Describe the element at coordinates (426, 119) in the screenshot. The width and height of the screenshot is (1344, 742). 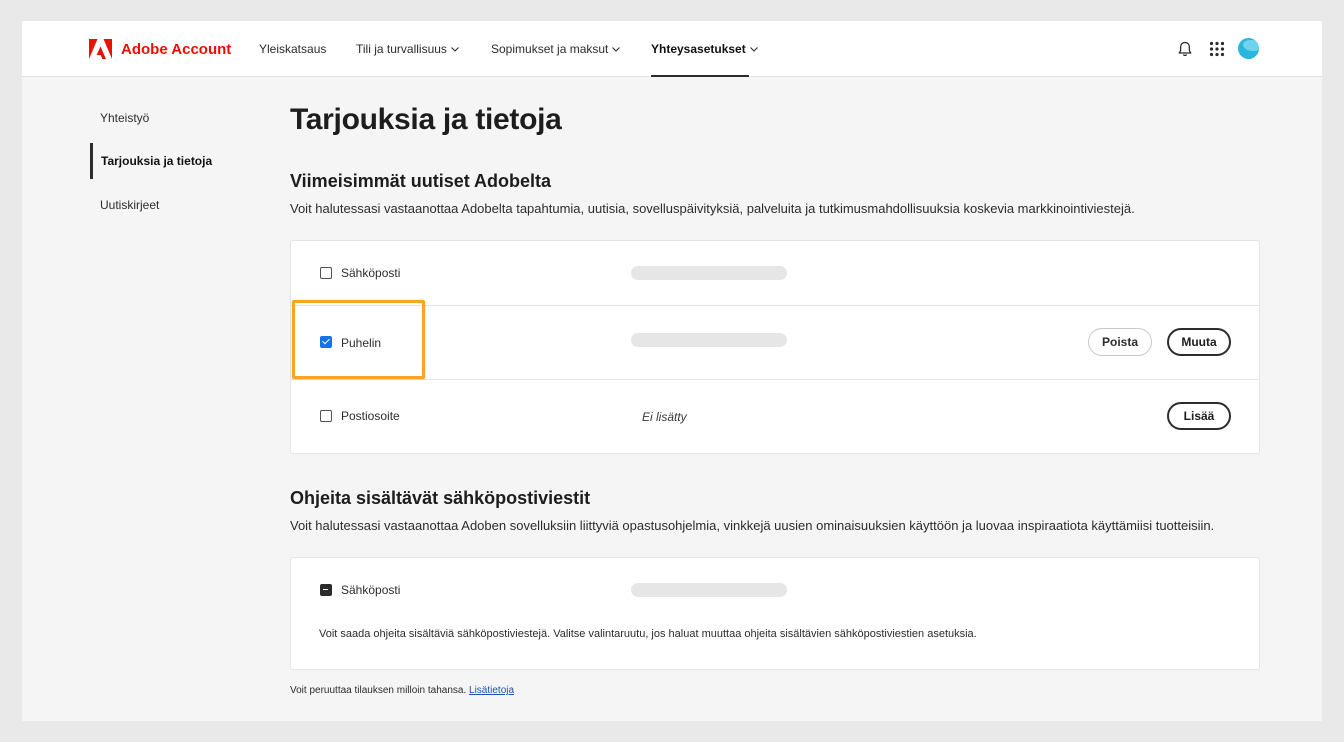
I see `page-title: Tarjouksia ja tietoja` at that location.